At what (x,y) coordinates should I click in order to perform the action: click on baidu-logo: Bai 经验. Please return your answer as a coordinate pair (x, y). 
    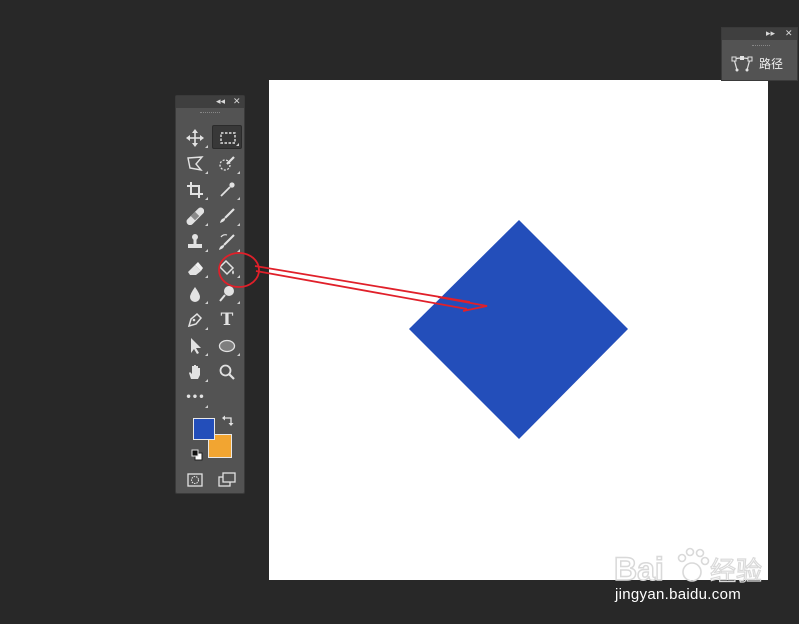
    Looking at the image, I should click on (688, 567).